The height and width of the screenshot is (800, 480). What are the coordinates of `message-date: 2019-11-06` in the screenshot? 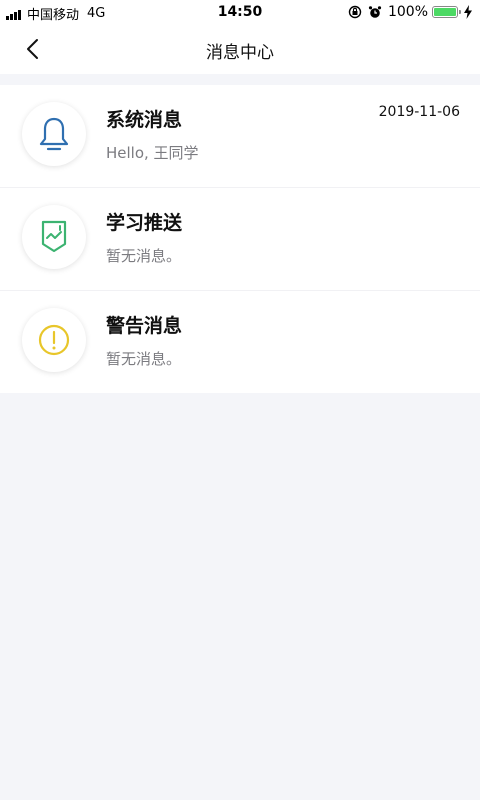 It's located at (419, 112).